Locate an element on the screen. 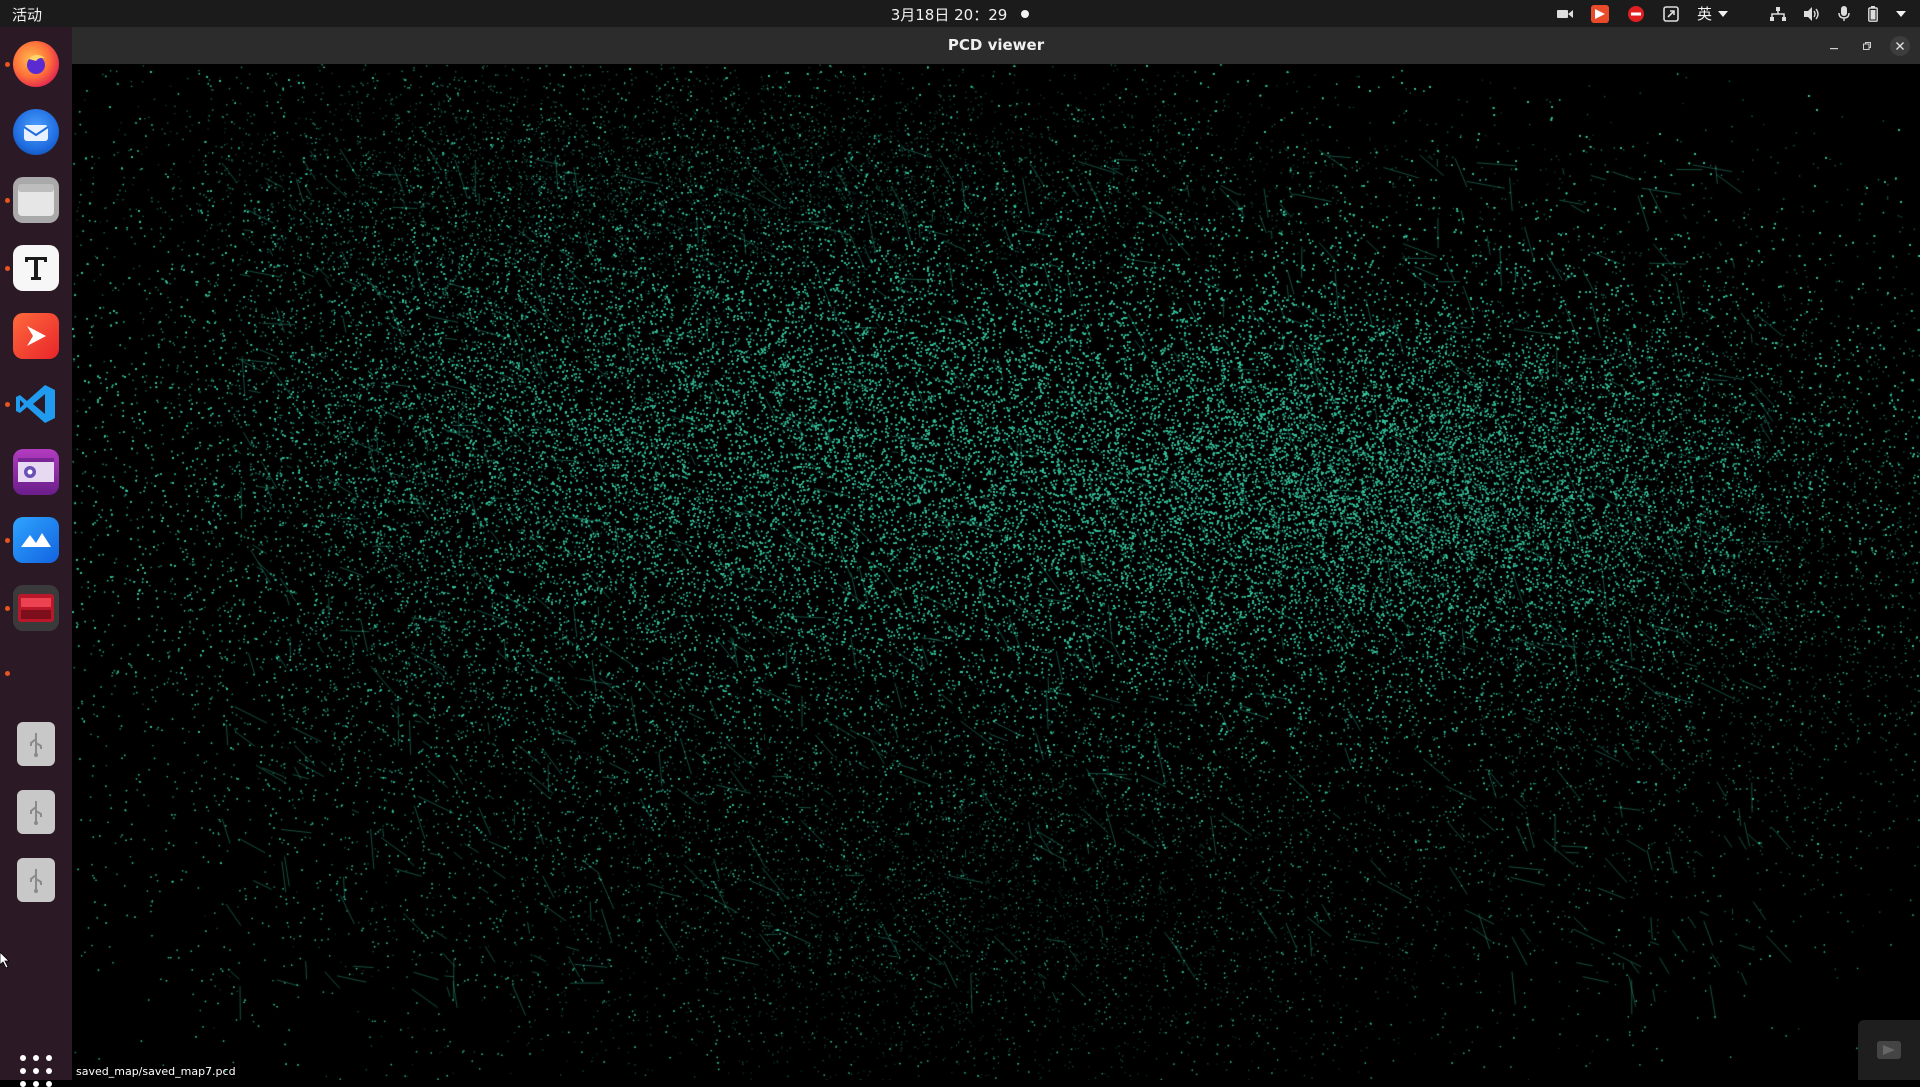 This screenshot has width=1920, height=1087. close-icon is located at coordinates (1900, 46).